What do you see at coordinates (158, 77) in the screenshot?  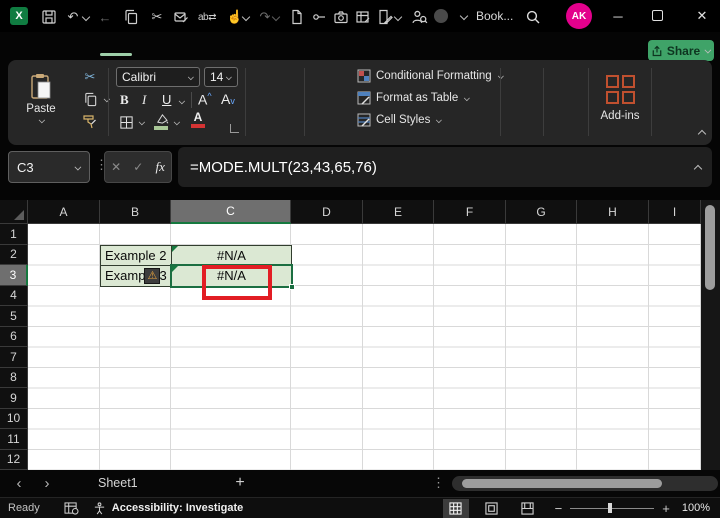 I see `font-name-combobox: Calibri` at bounding box center [158, 77].